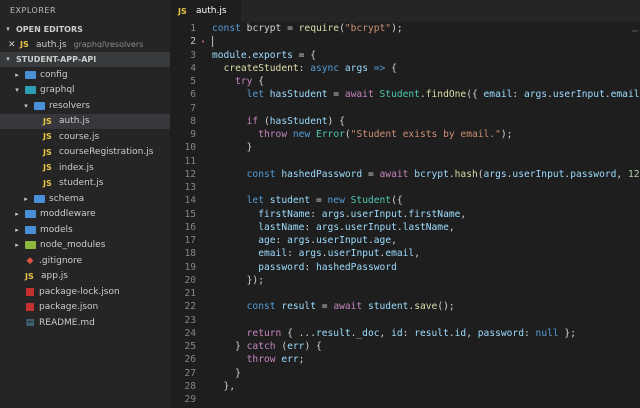 The image size is (640, 408). Describe the element at coordinates (17, 214) in the screenshot. I see `chevron-right-icon: ▸` at that location.